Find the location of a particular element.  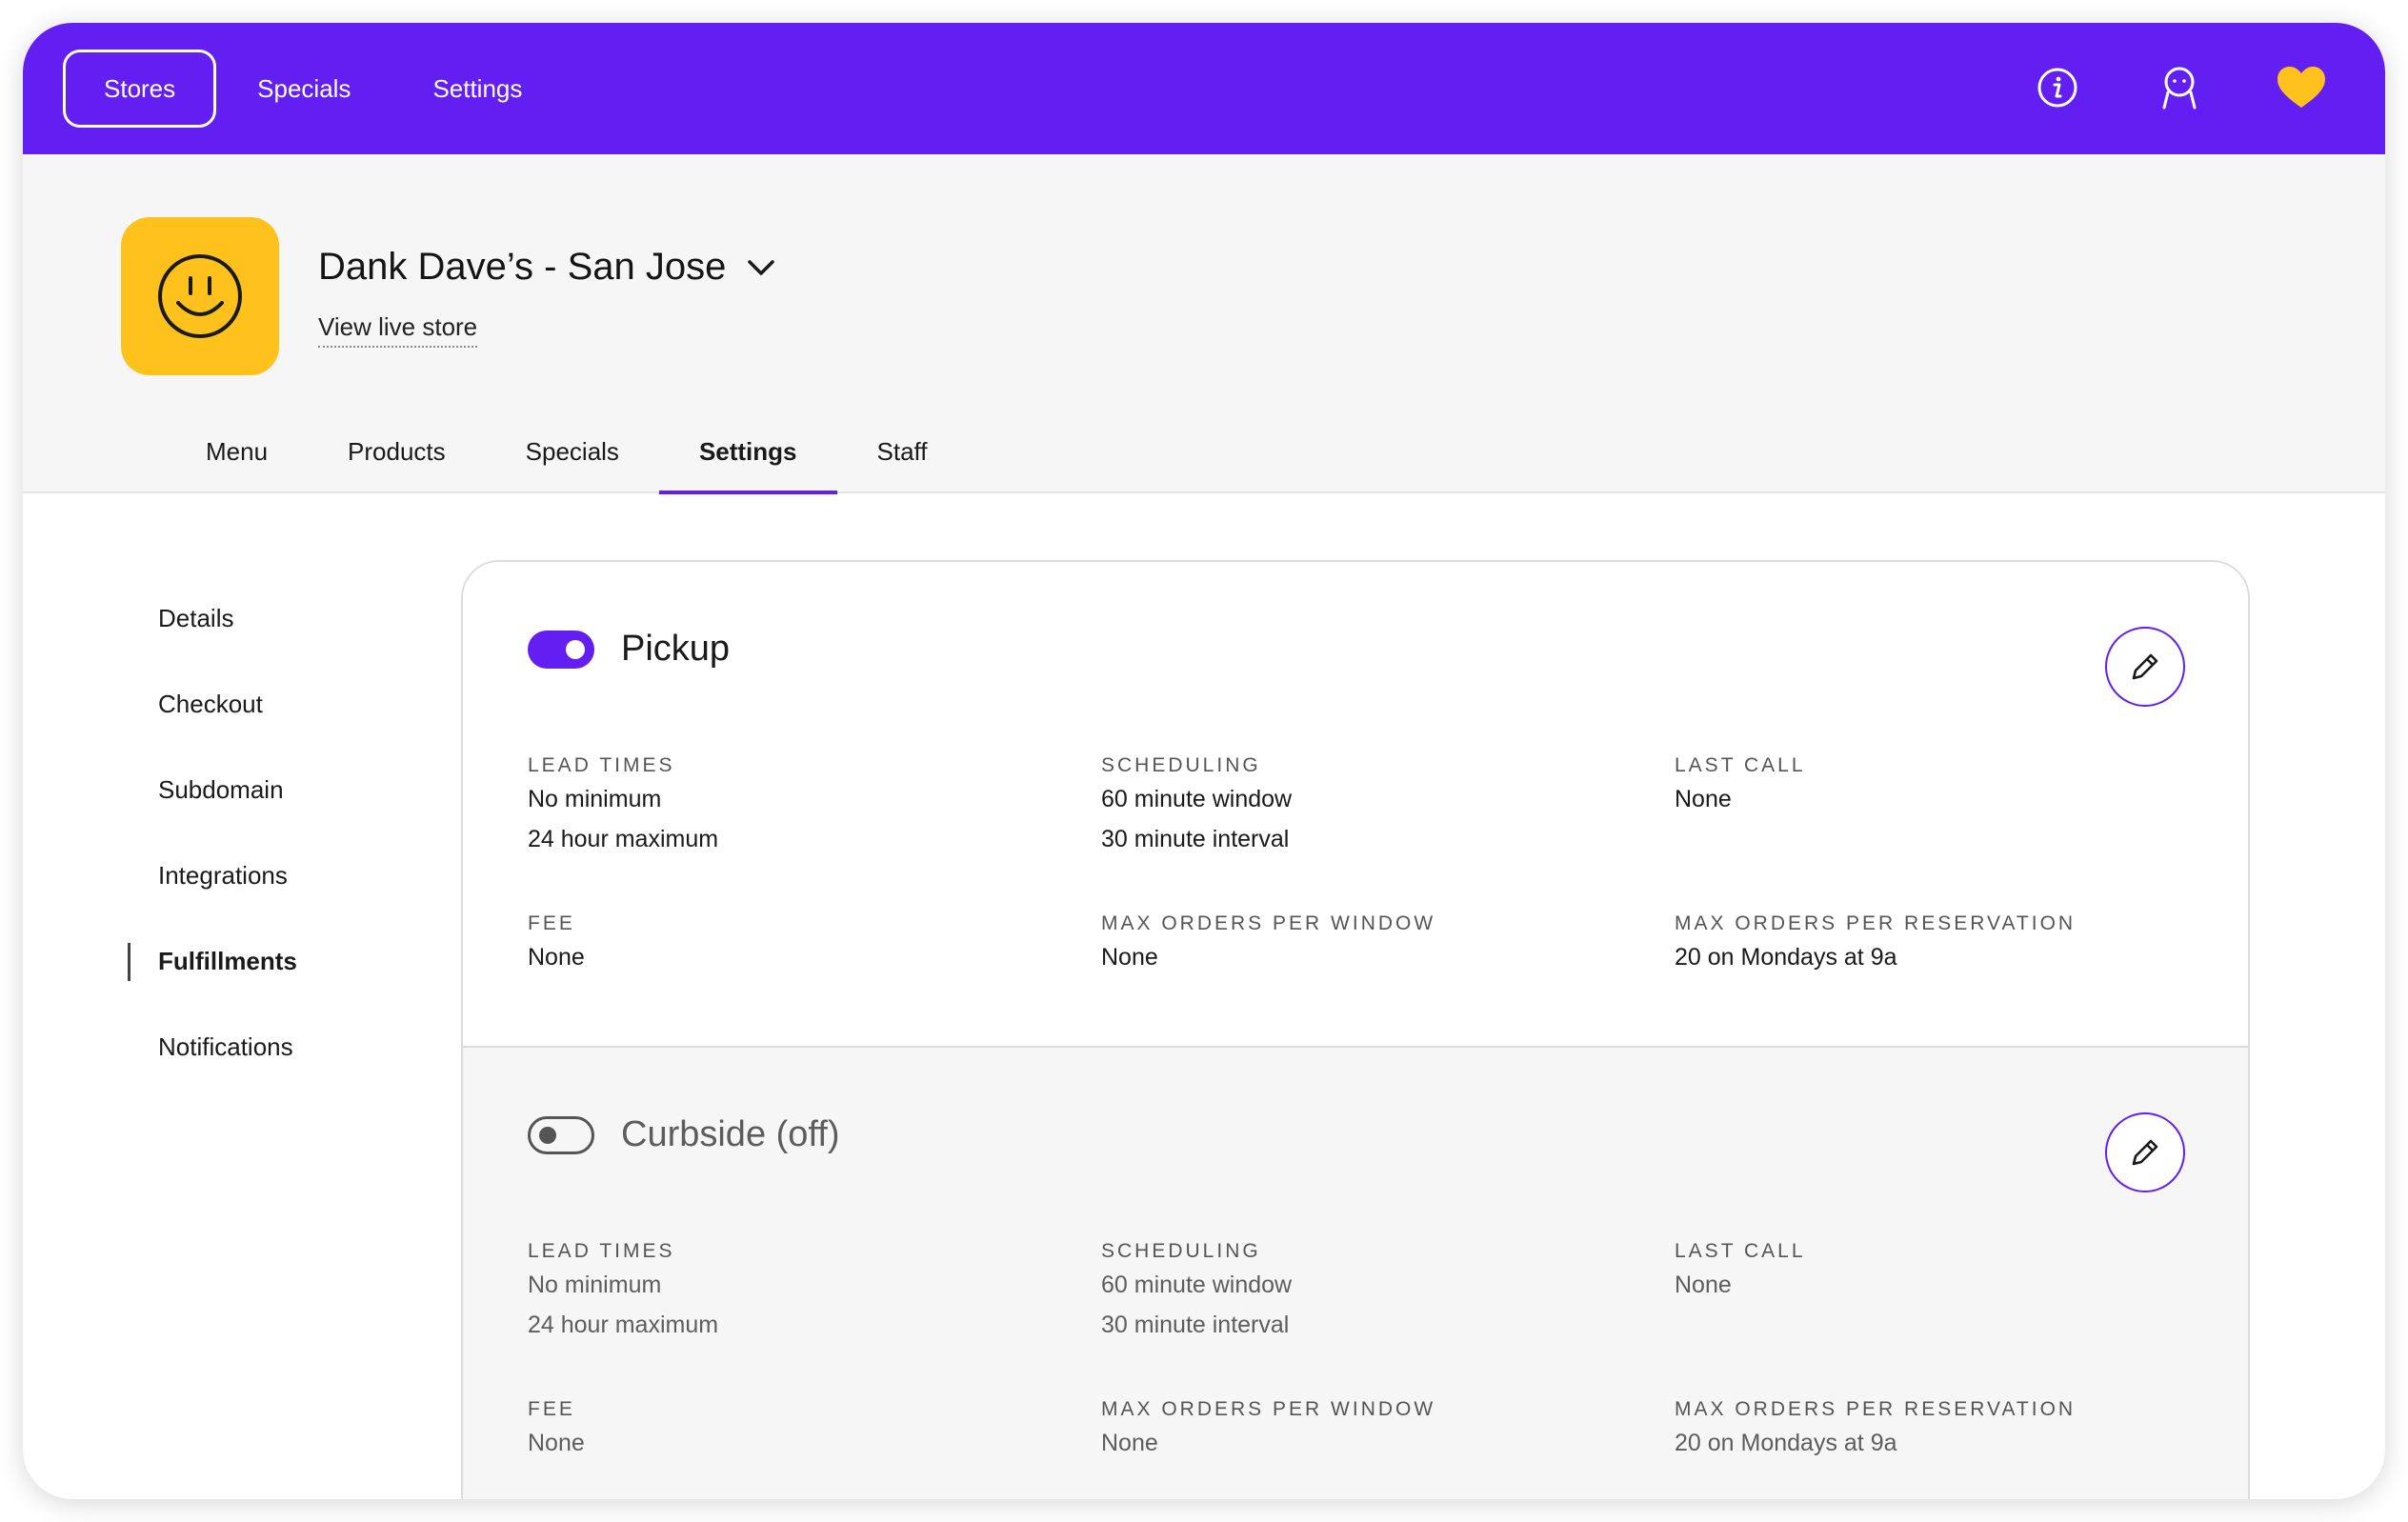

pickup-toggle is located at coordinates (561, 649).